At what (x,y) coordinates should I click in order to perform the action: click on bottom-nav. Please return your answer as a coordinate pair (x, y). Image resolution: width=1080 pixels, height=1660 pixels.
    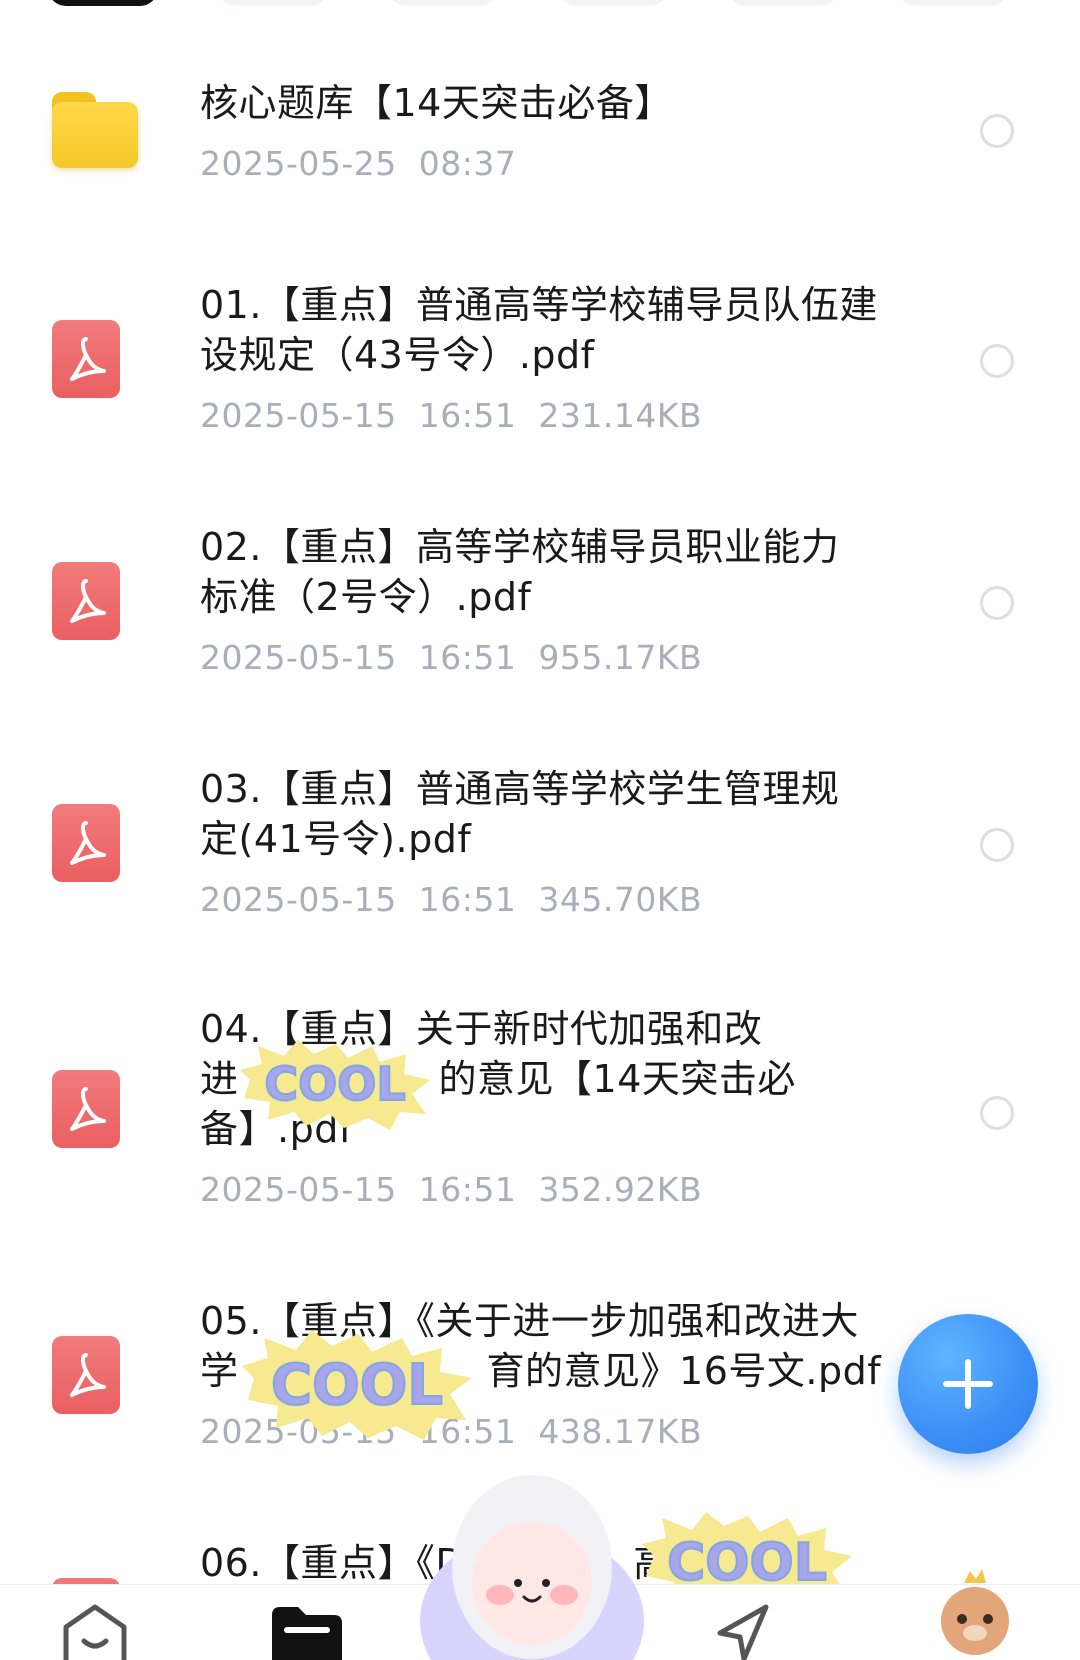
    Looking at the image, I should click on (540, 1567).